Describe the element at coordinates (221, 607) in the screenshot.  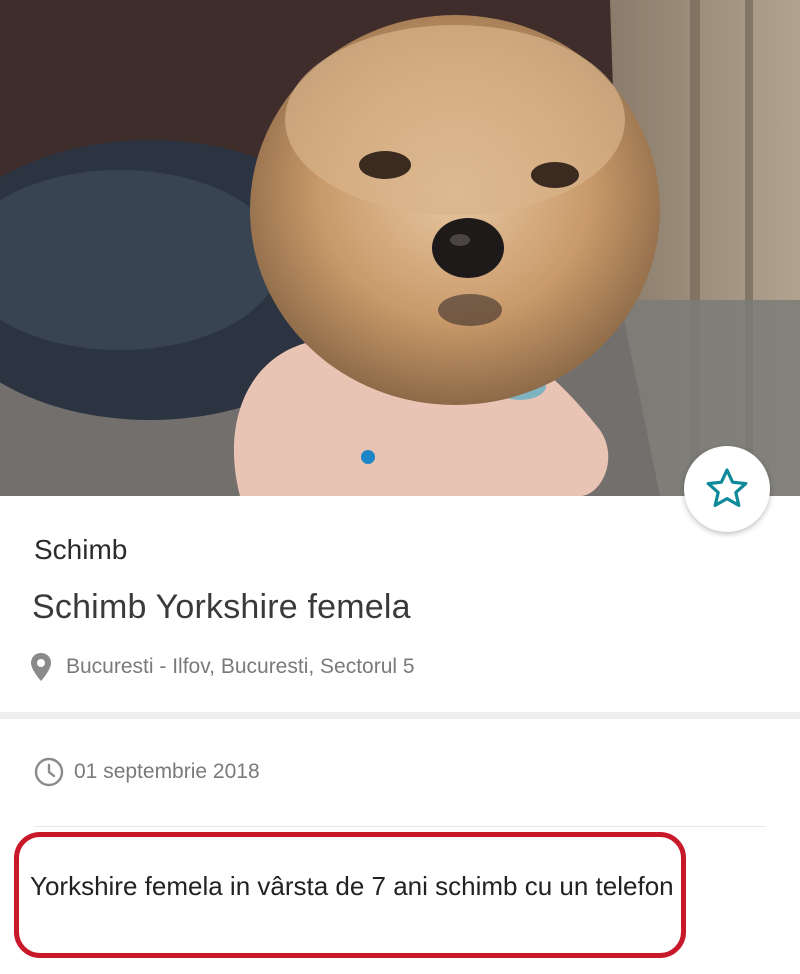
I see `listing-title: Schimb Yorkshire femela` at that location.